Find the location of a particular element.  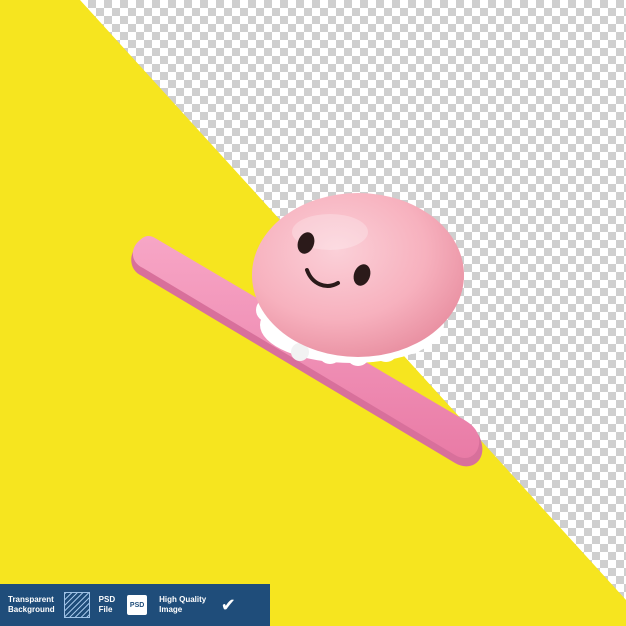

hatched-square-icon is located at coordinates (77, 605).